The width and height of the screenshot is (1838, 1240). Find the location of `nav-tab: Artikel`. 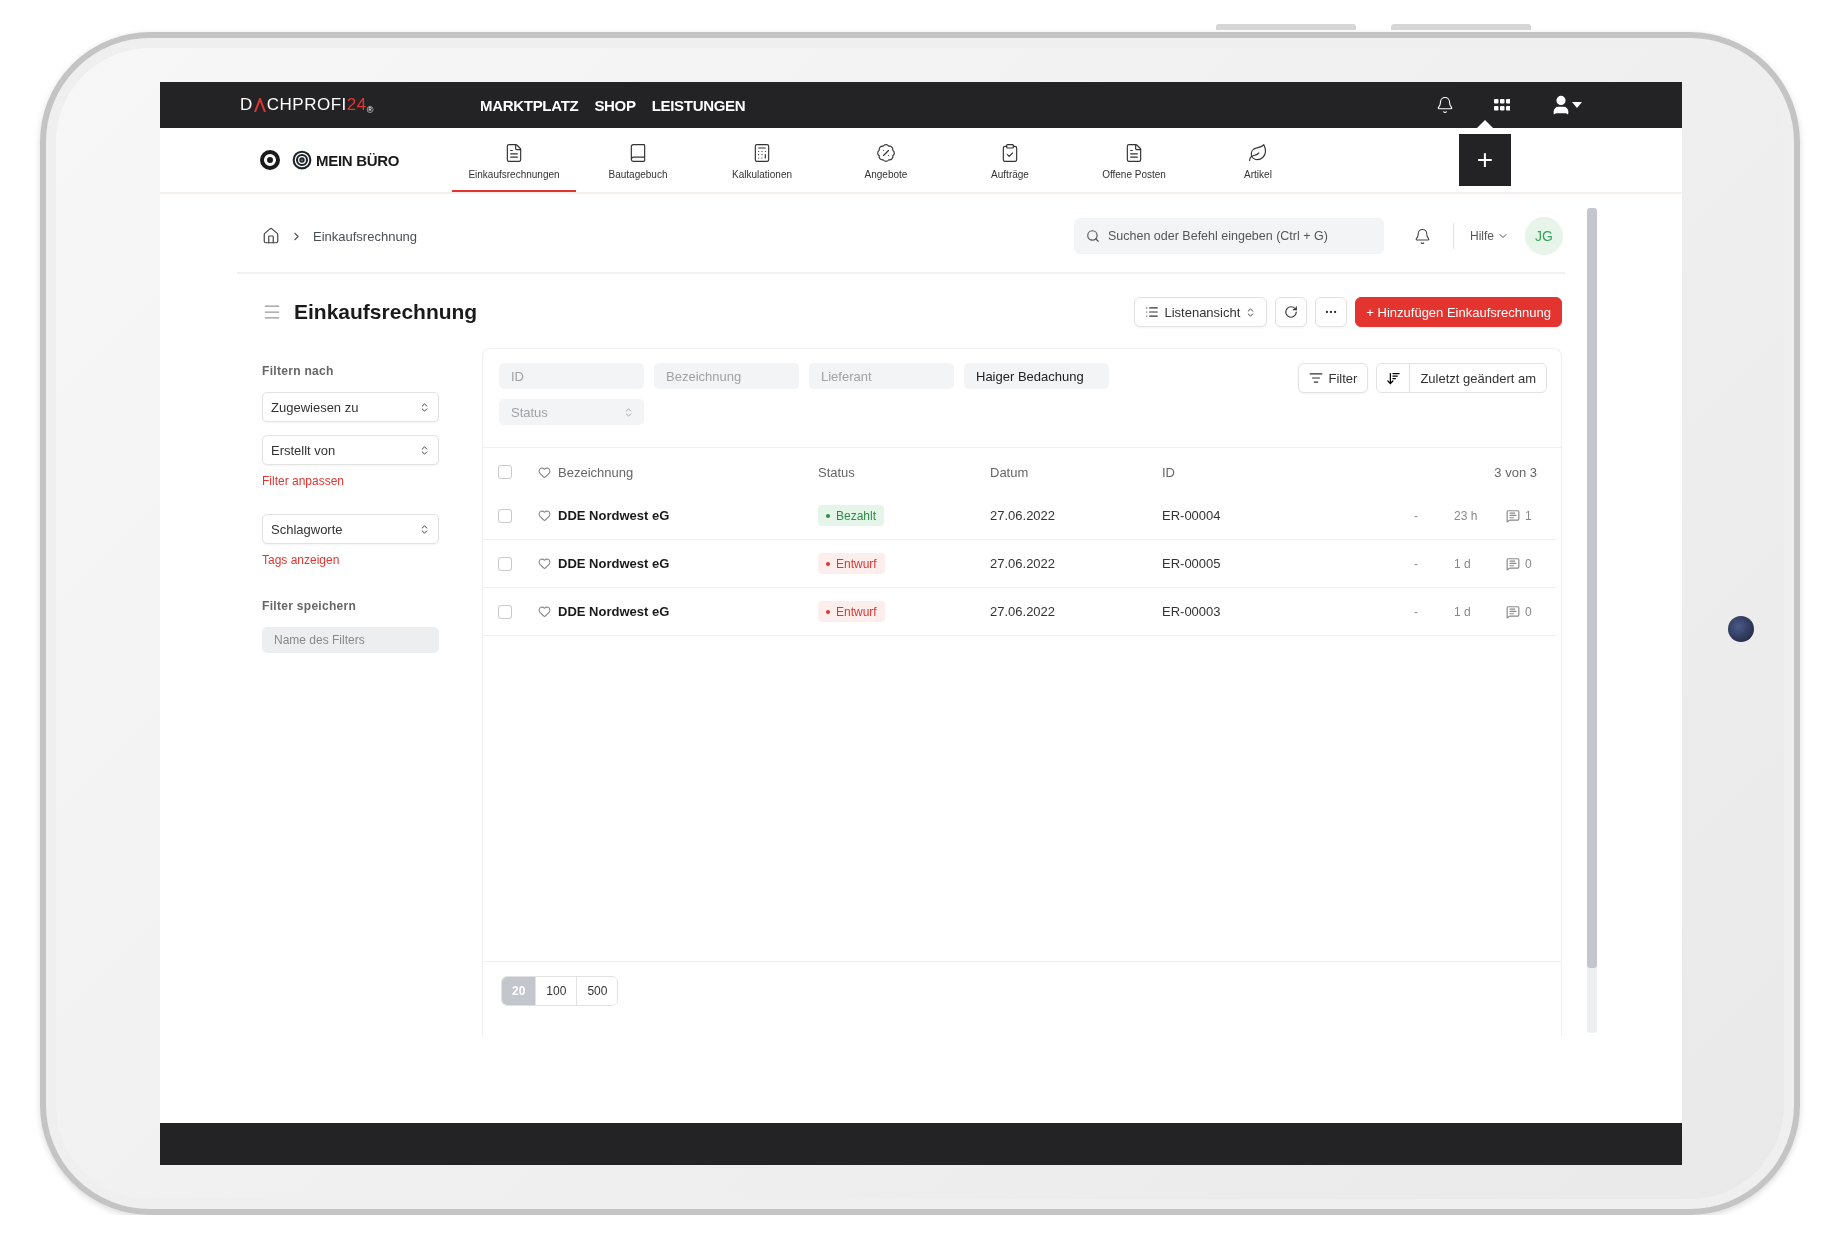

nav-tab: Artikel is located at coordinates (1258, 160).